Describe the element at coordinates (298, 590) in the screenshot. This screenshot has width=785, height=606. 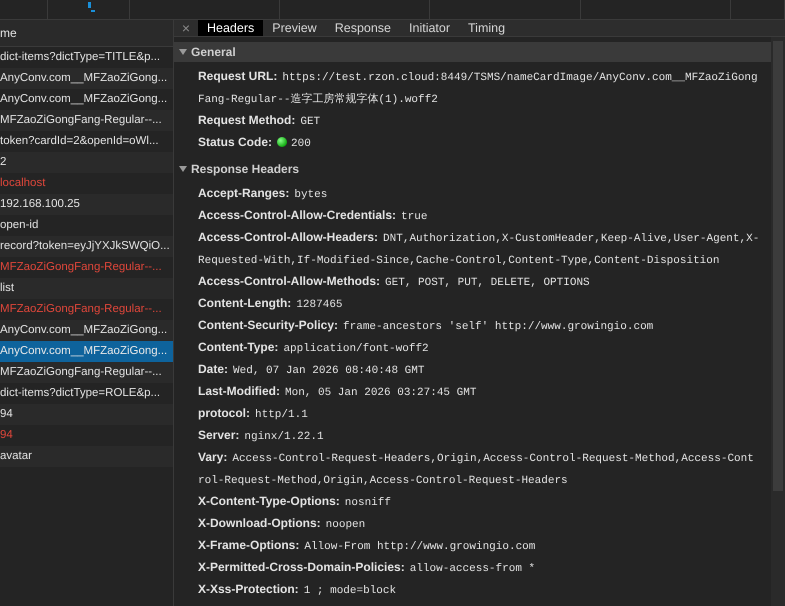
I see `header-entry: X-Xss-Protection: 1 ; mode=block` at that location.